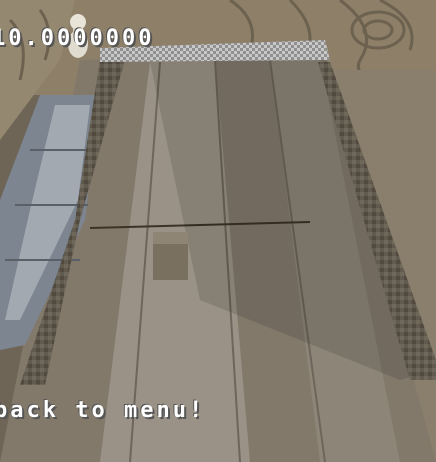 The image size is (436, 462). I want to click on back-to-menu-button: back to menu!, so click(102, 410).